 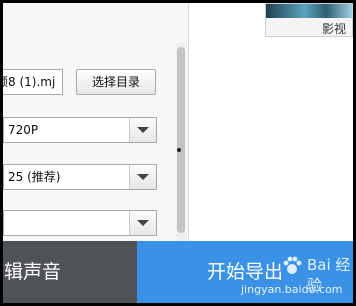 I want to click on edit-audio-button: 编辑声音, so click(x=70, y=272).